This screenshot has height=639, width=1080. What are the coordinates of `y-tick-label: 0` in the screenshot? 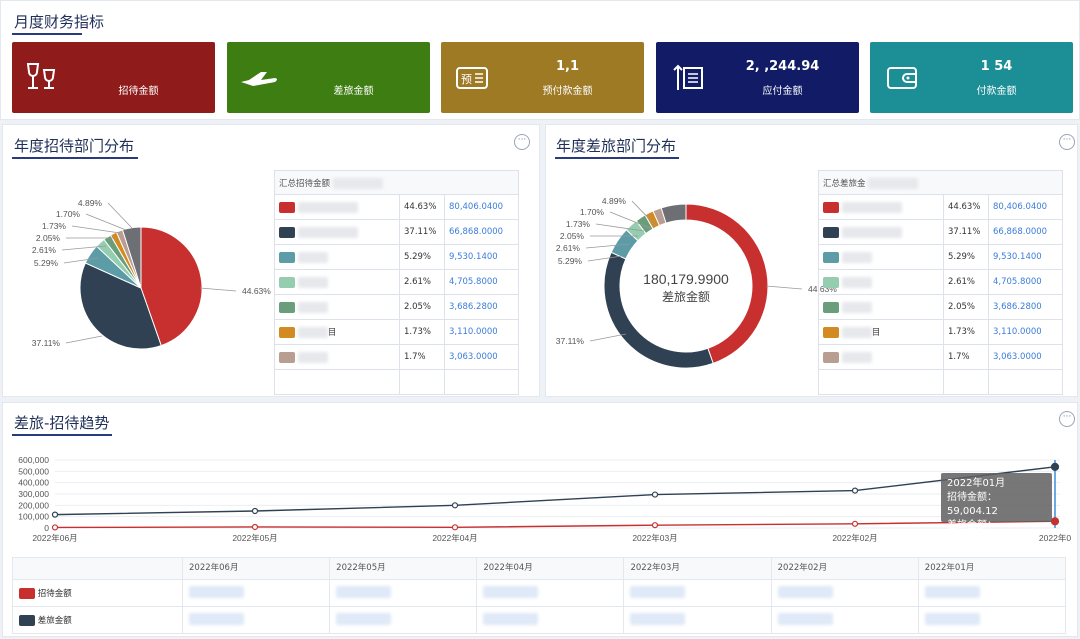 It's located at (46, 528).